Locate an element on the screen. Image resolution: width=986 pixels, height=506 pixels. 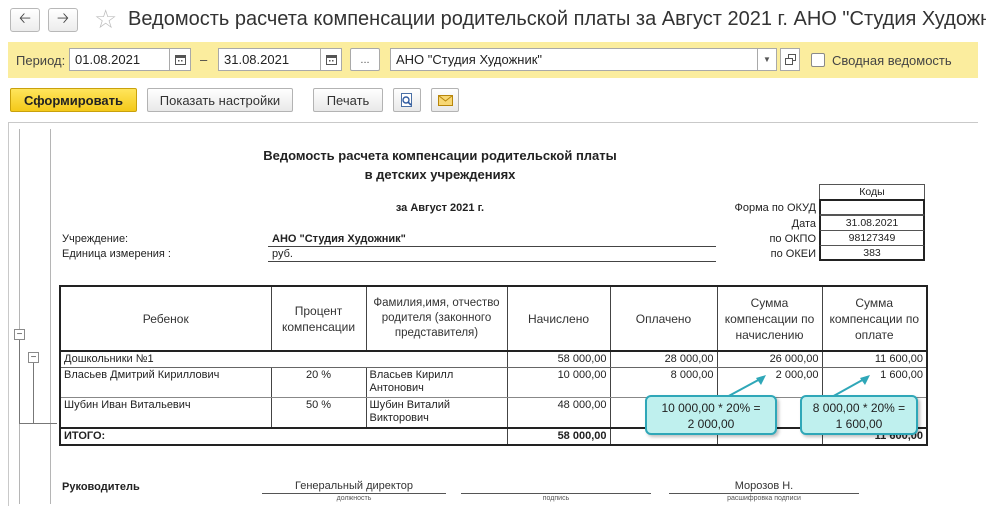
back-button: 🡠 is located at coordinates (25, 20).